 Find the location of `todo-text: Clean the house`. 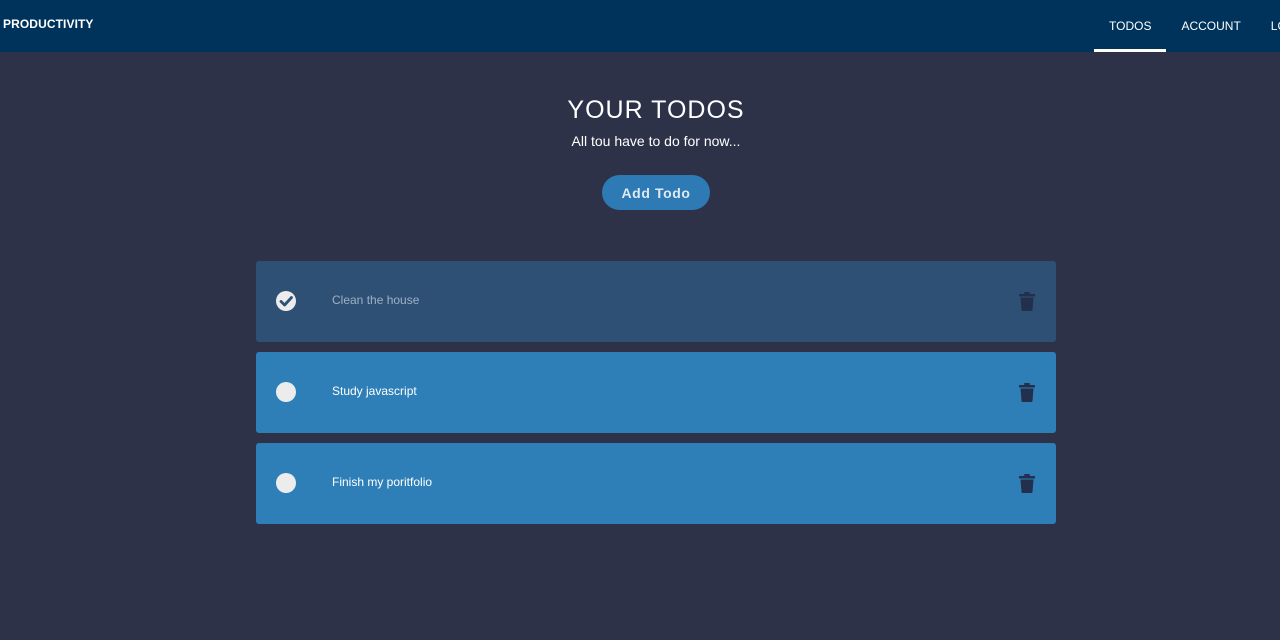

todo-text: Clean the house is located at coordinates (376, 300).